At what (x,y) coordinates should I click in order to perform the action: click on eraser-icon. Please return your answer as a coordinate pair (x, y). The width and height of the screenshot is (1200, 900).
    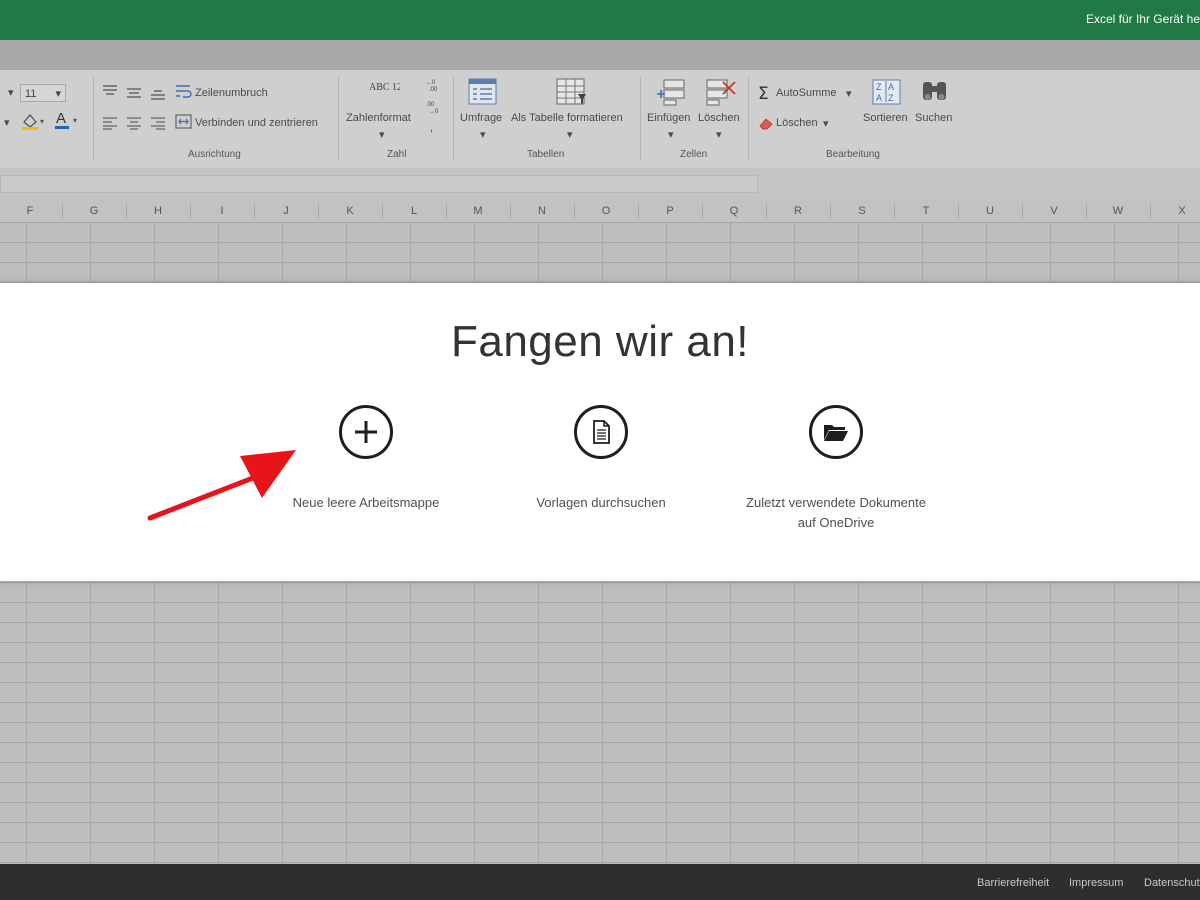
    Looking at the image, I should click on (766, 125).